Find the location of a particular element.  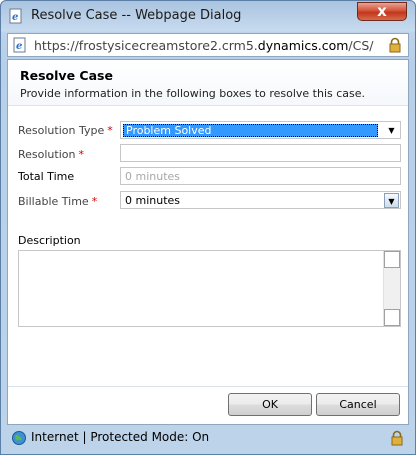

total-time-field: 0 minutes is located at coordinates (260, 176).